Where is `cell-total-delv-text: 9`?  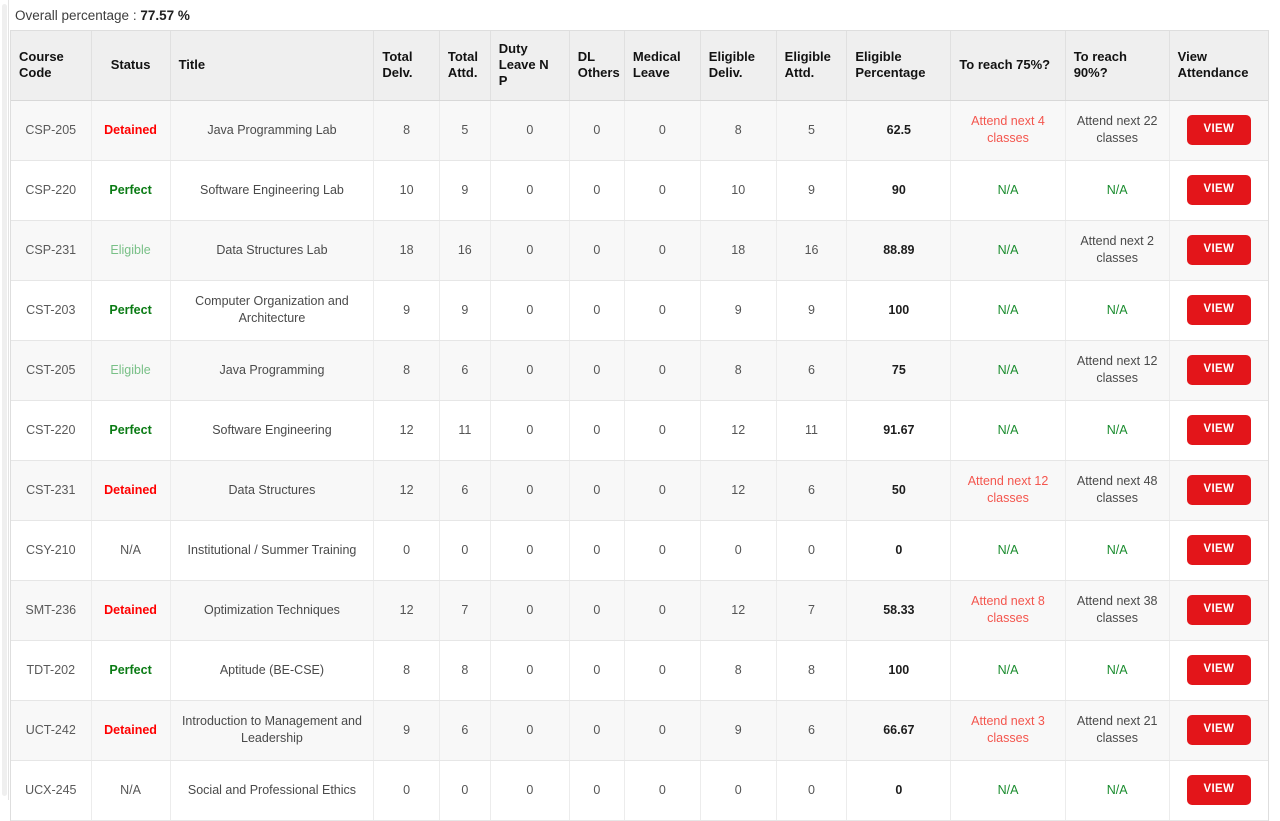
cell-total-delv-text: 9 is located at coordinates (407, 729).